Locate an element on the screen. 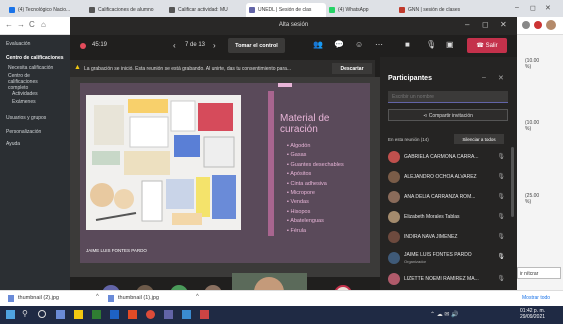 The height and width of the screenshot is (324, 563). participant-row: ALEJANDRO OCHOA ALVAREZ 🎙 is located at coordinates (448, 177).